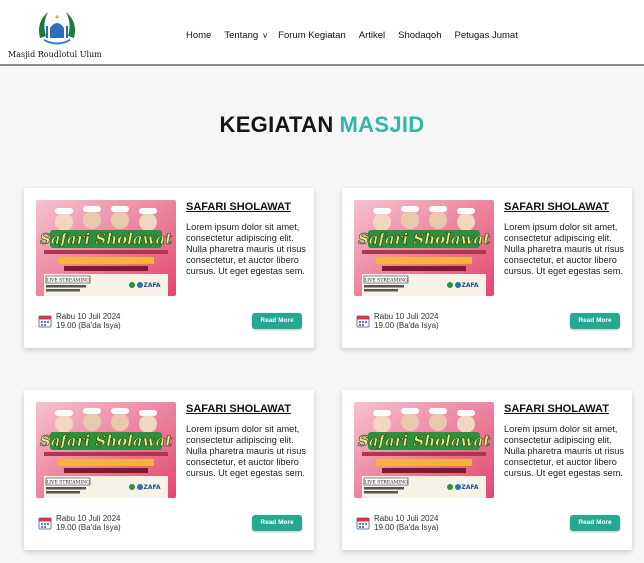 The image size is (644, 563). Describe the element at coordinates (198, 35) in the screenshot. I see `nav-home: Home` at that location.